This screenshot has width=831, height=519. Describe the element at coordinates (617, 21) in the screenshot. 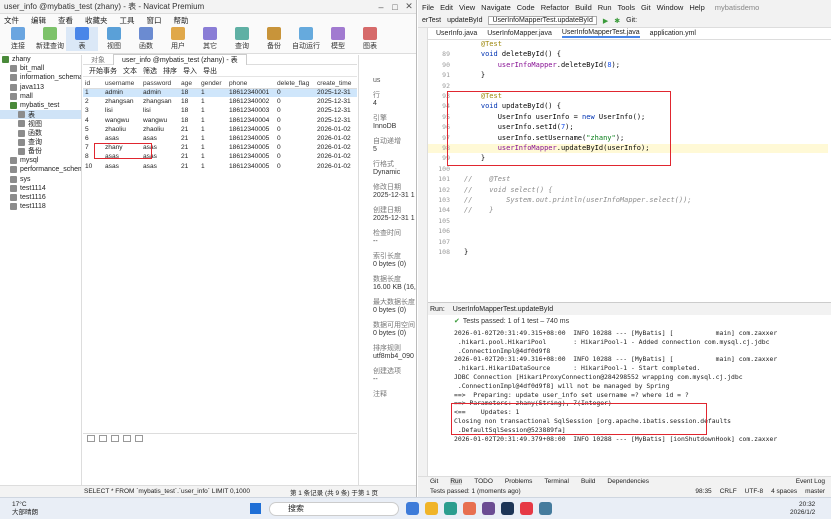

I see `debug-icon: ✱` at that location.